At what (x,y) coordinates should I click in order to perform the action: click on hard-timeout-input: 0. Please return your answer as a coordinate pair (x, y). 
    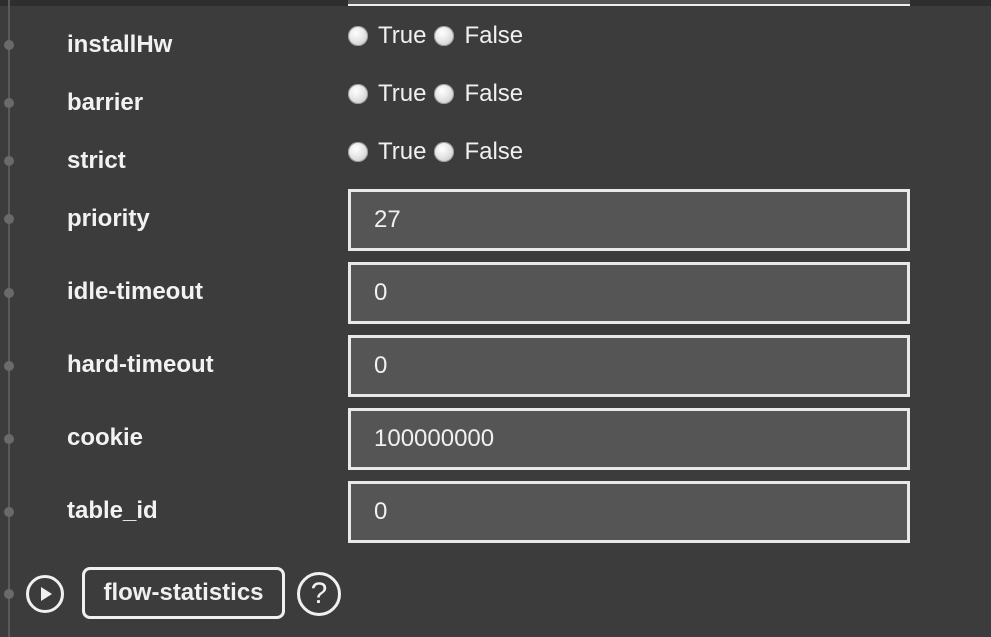
    Looking at the image, I should click on (629, 366).